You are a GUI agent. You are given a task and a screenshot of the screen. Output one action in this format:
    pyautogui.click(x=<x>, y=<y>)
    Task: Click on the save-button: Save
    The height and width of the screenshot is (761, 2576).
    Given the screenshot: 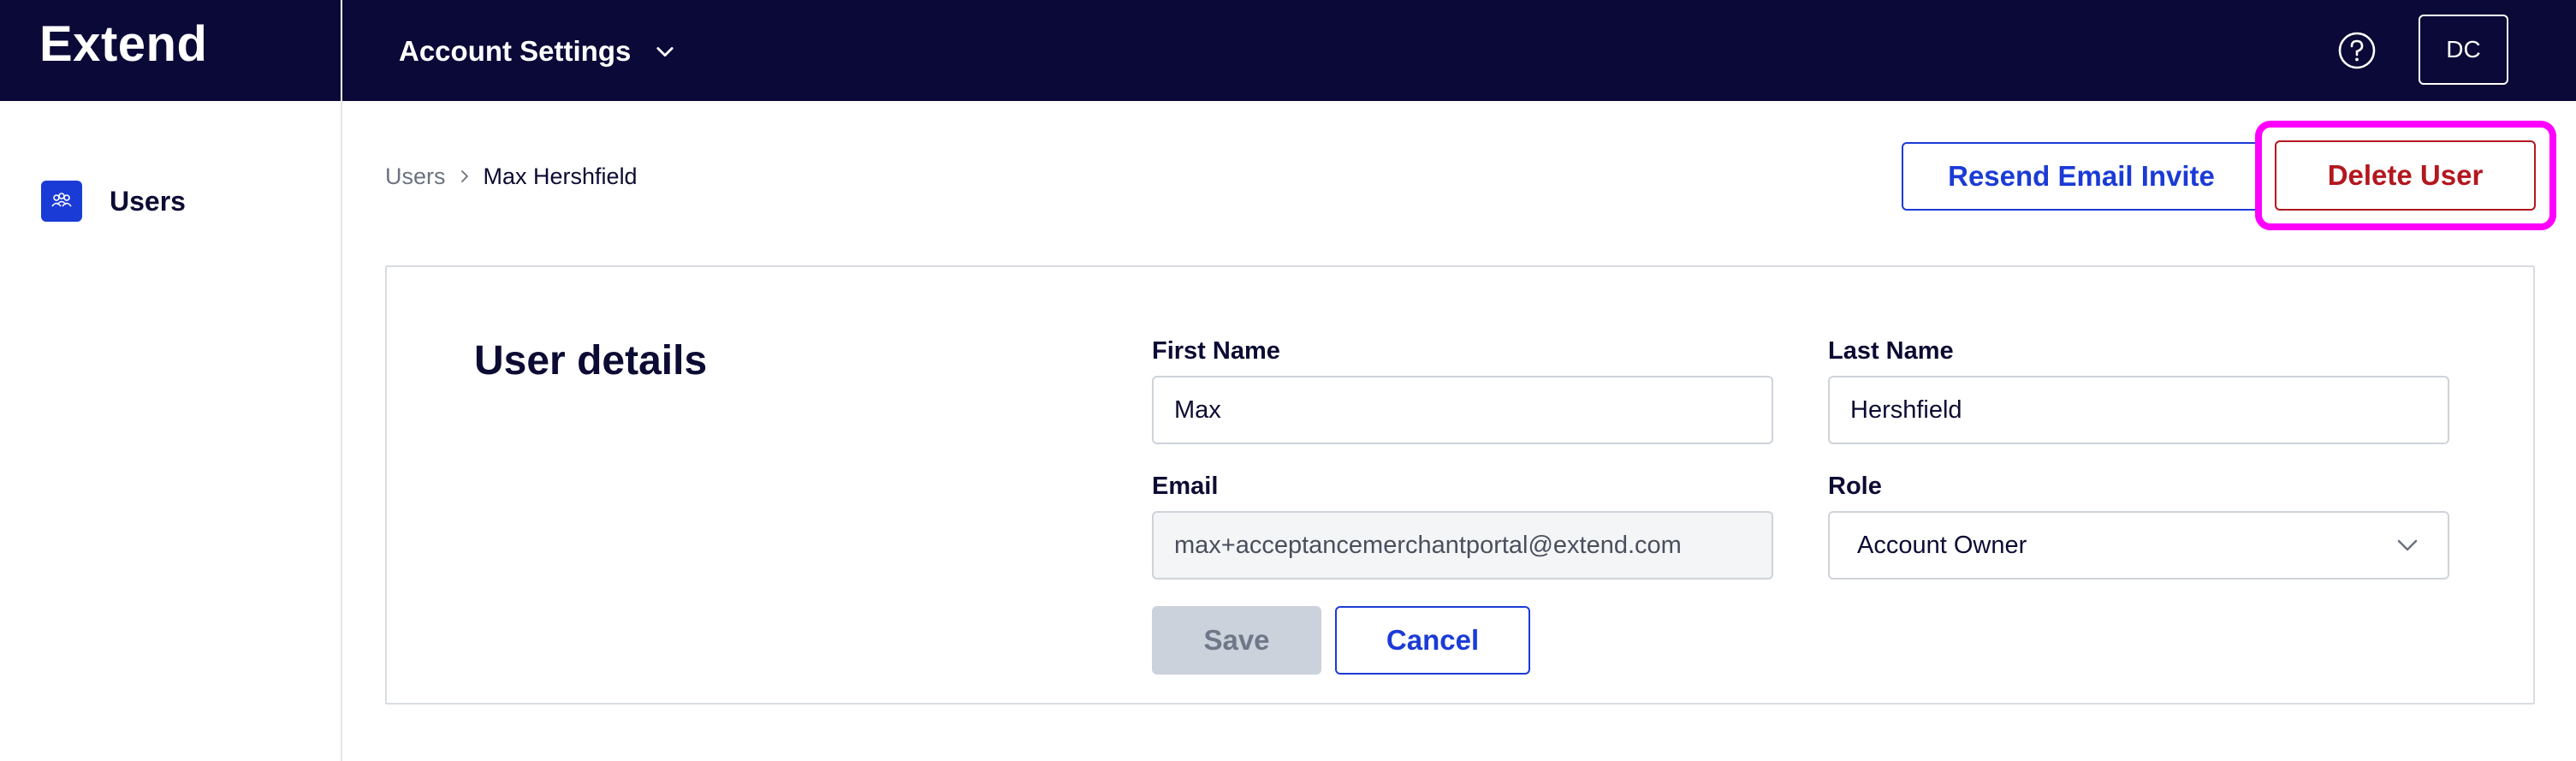 What is the action you would take?
    pyautogui.click(x=1236, y=640)
    